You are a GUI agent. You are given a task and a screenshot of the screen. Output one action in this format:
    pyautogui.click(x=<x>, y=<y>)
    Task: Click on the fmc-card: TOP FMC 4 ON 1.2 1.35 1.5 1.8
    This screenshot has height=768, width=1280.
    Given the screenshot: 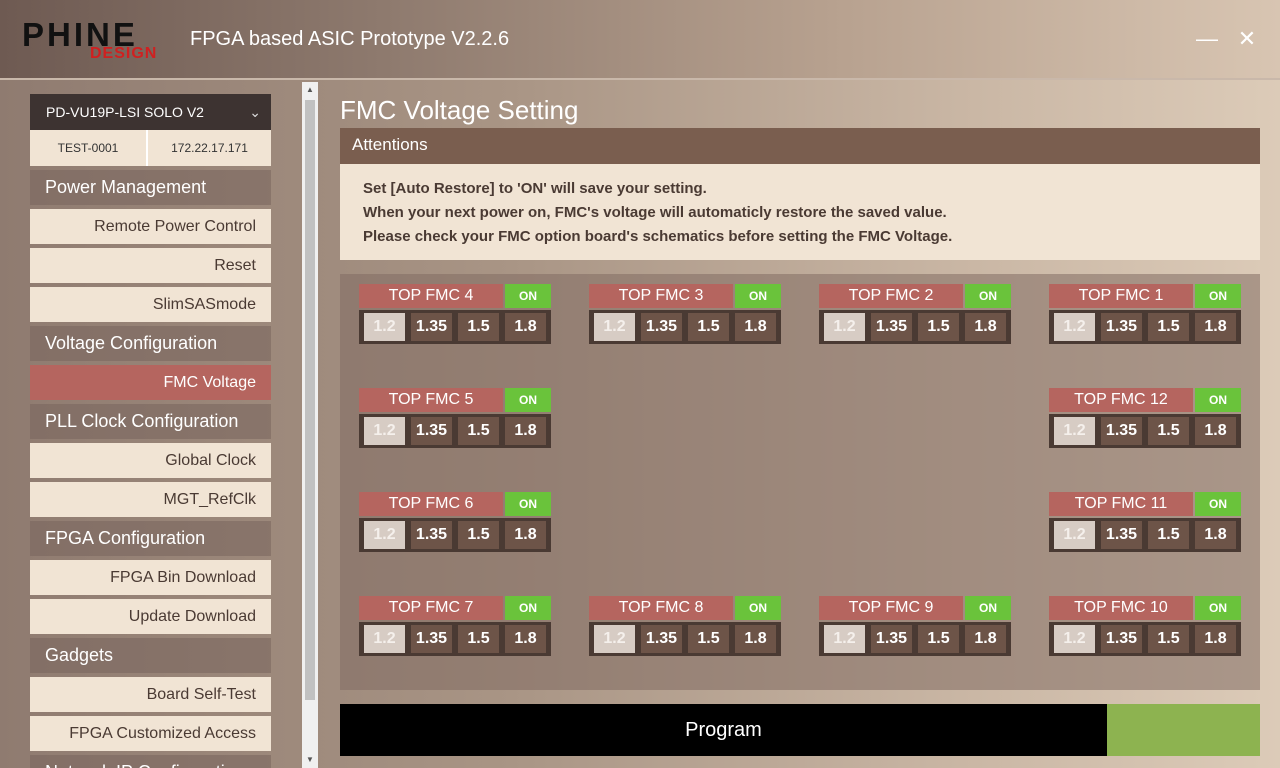 What is the action you would take?
    pyautogui.click(x=455, y=314)
    